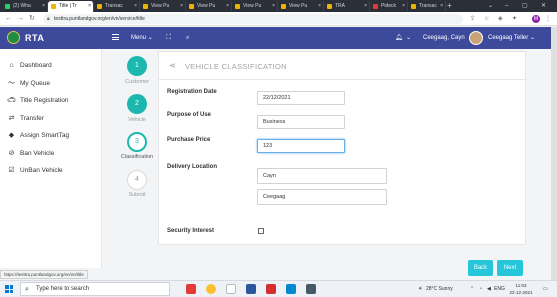  Describe the element at coordinates (261, 231) in the screenshot. I see `security-interest-checkbox` at that location.